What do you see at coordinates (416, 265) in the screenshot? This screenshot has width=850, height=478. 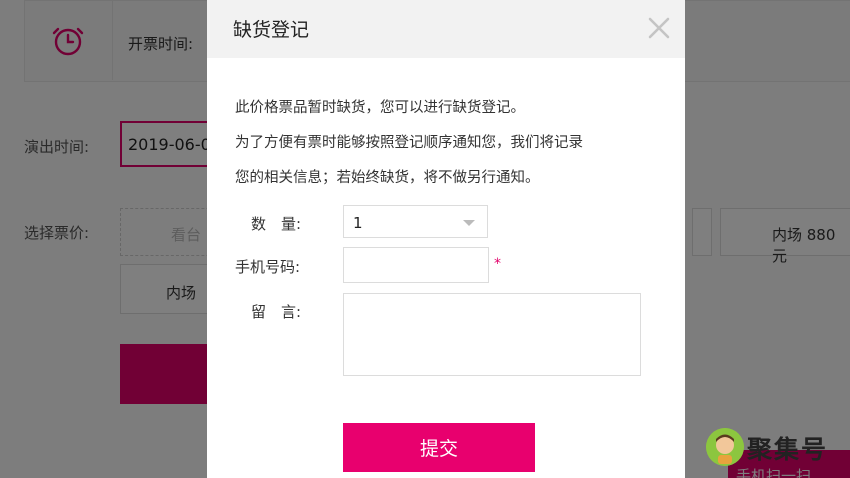 I see `phone-input` at bounding box center [416, 265].